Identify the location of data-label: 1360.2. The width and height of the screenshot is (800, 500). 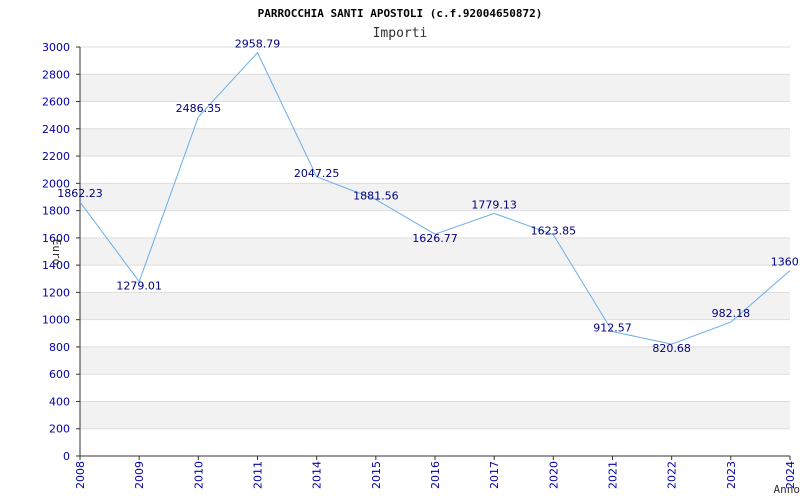
(785, 262).